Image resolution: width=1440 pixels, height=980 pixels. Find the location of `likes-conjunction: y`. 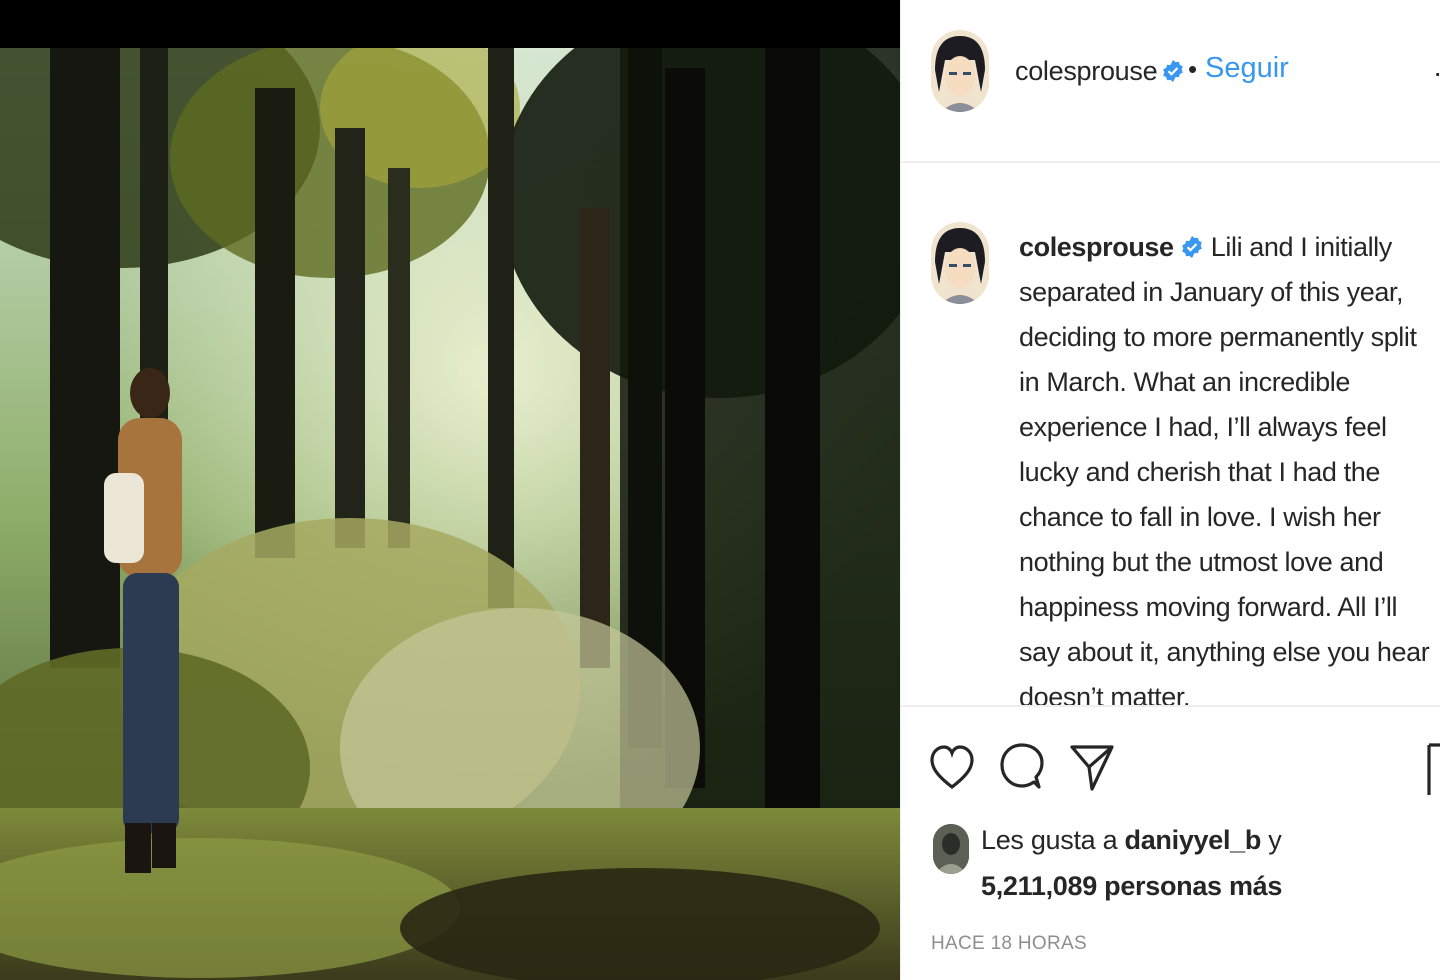

likes-conjunction: y is located at coordinates (1271, 840).